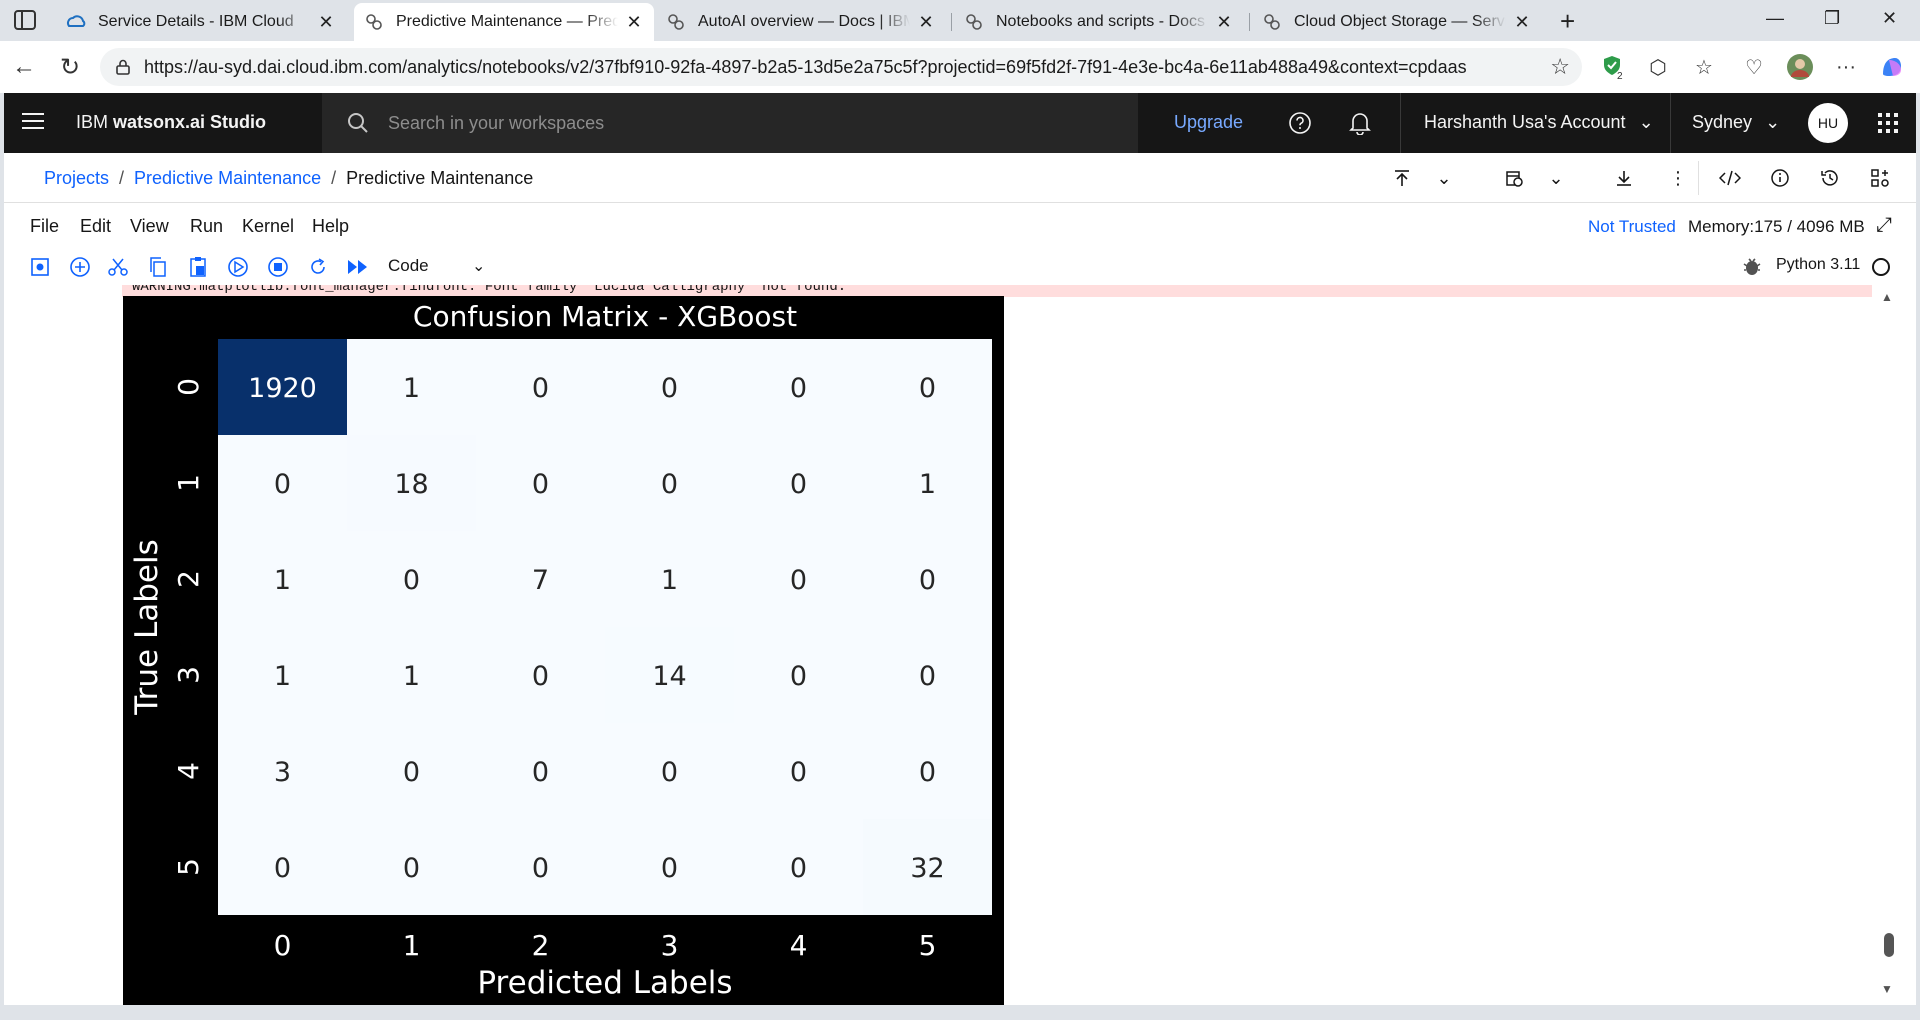  I want to click on publish-icon, so click(1402, 178).